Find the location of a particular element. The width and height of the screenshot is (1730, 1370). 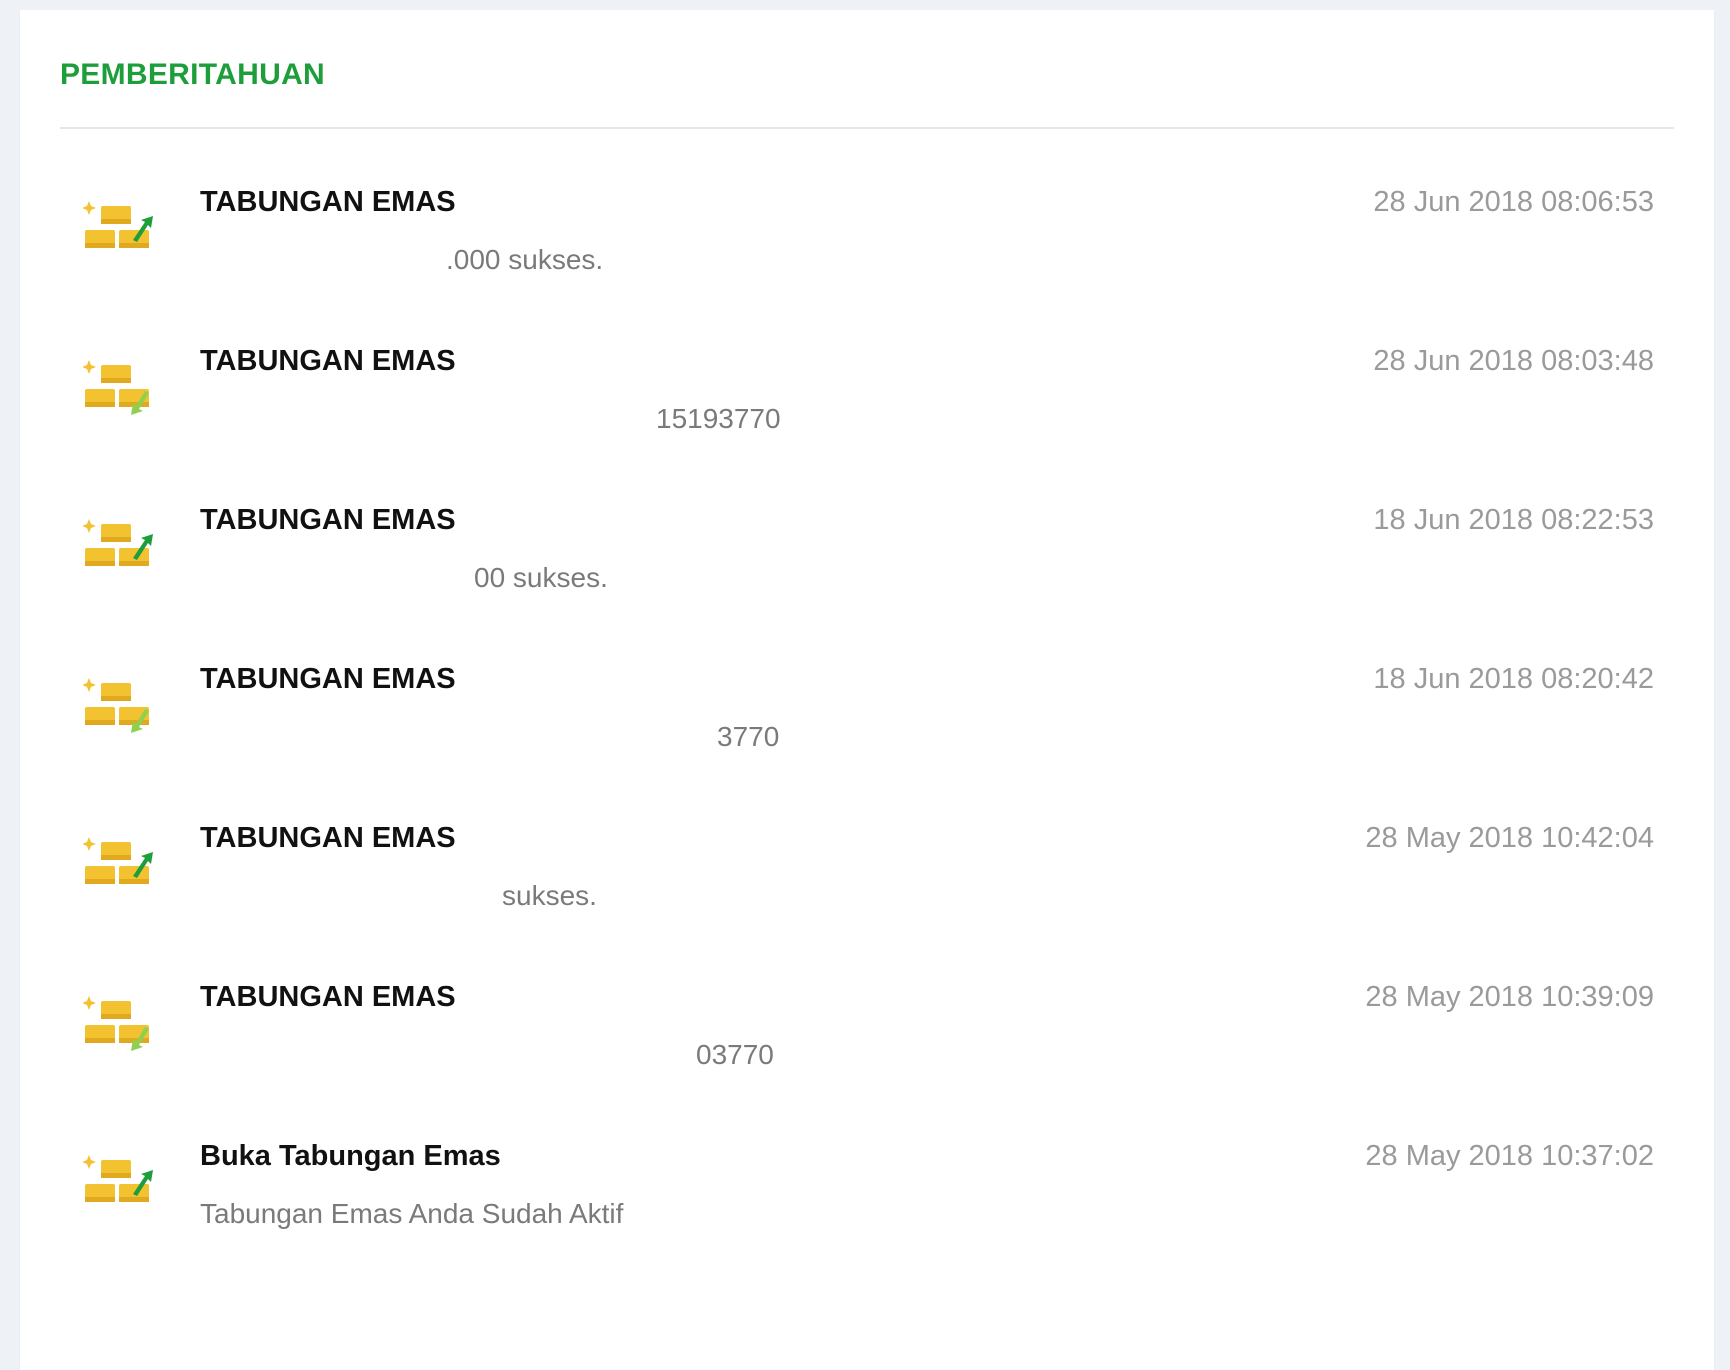

notification-message: 3770 is located at coordinates (748, 736).